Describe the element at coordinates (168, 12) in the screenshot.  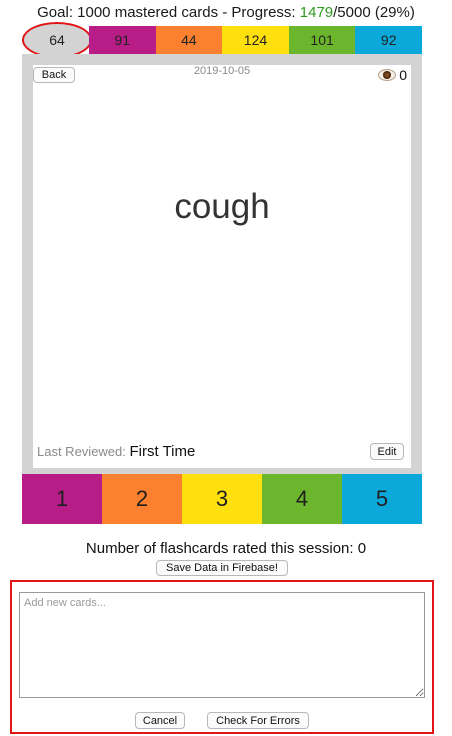
I see `goal-prefix: Goal: 1000 mastered cards - Progress:` at that location.